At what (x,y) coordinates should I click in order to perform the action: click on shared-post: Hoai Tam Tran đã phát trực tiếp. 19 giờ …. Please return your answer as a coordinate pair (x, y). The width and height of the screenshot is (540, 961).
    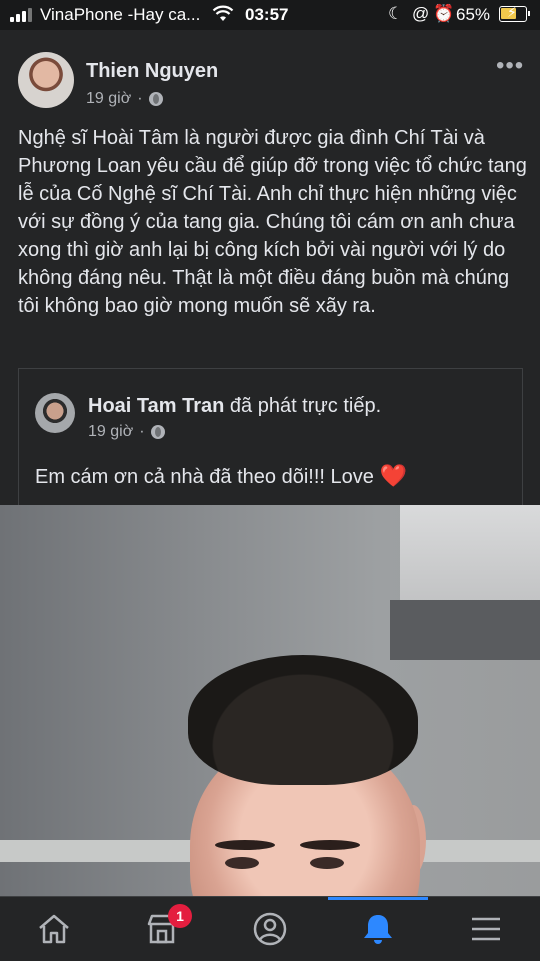
    Looking at the image, I should click on (270, 438).